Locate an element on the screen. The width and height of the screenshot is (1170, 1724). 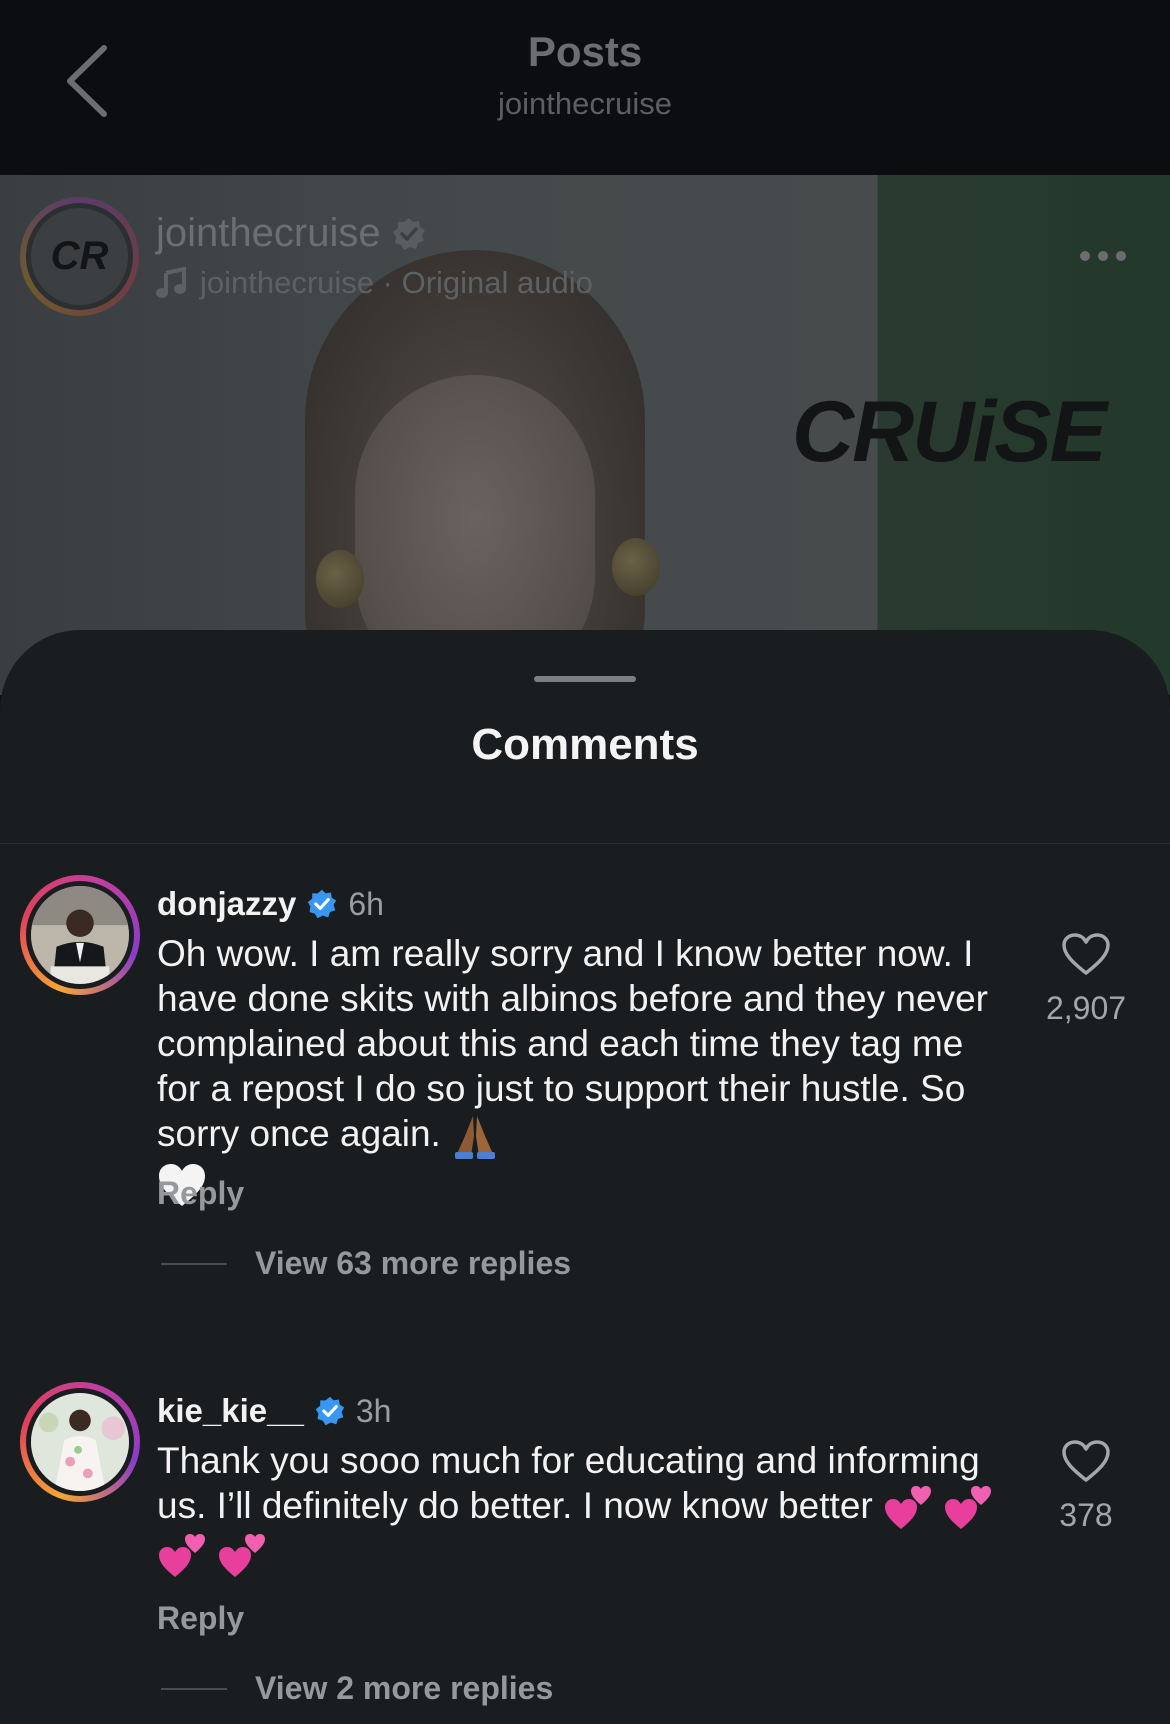
page-subtitle: jointhecruise is located at coordinates (585, 103).